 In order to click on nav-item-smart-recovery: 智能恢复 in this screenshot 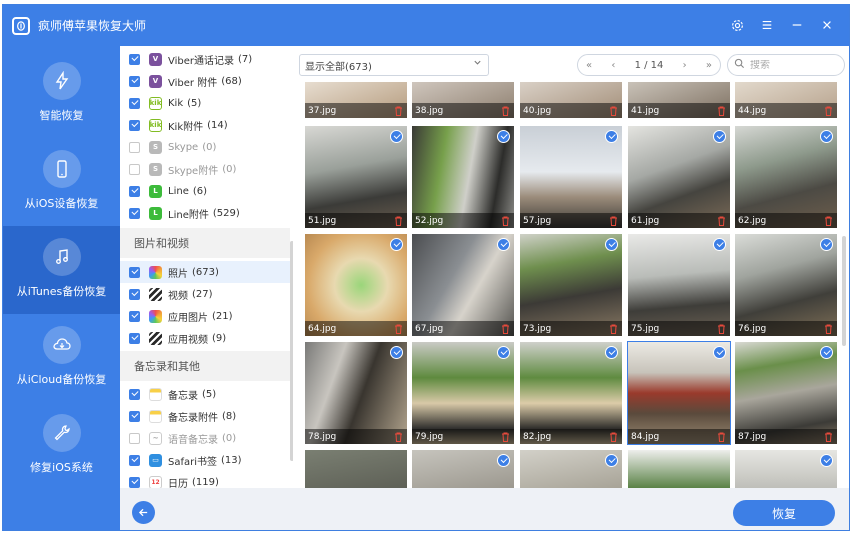, I will do `click(61, 94)`.